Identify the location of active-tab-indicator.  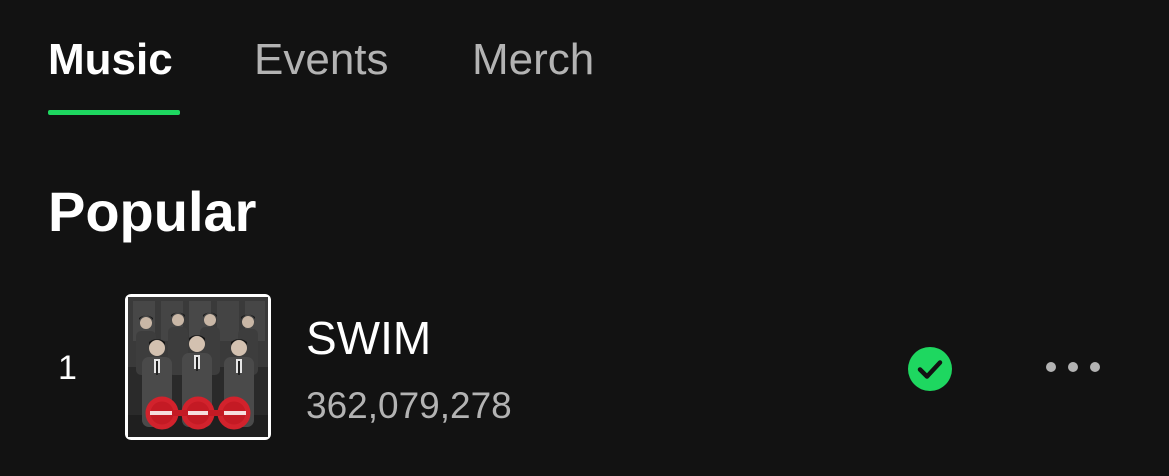
(114, 112).